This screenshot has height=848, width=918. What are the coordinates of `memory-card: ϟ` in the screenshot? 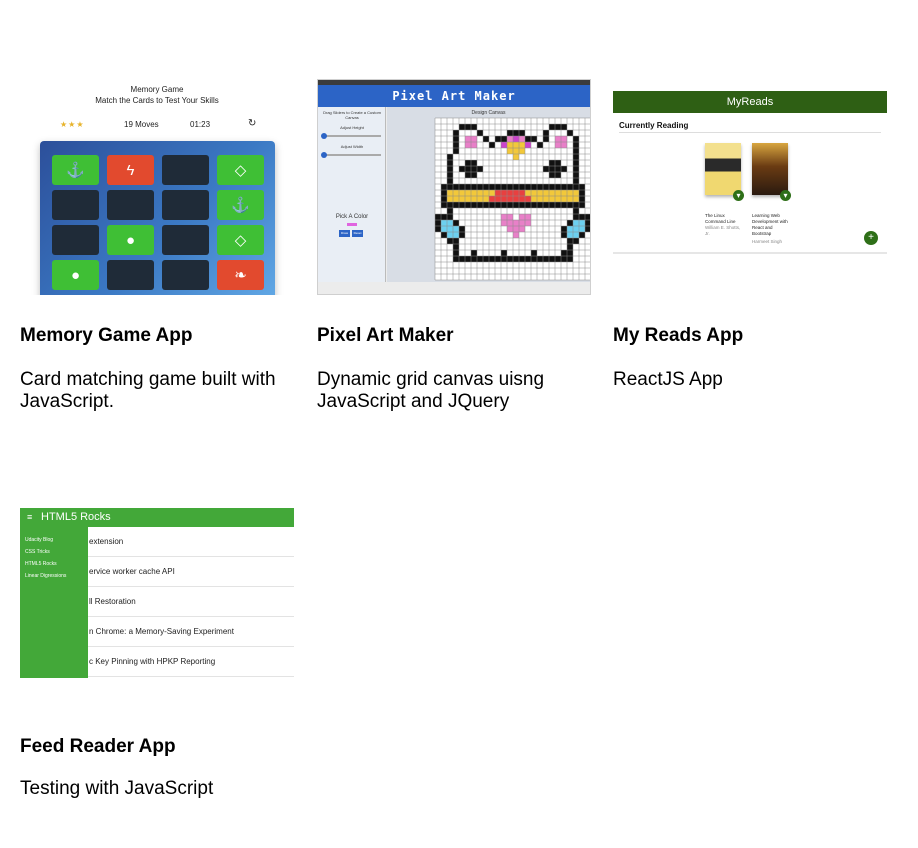 It's located at (130, 170).